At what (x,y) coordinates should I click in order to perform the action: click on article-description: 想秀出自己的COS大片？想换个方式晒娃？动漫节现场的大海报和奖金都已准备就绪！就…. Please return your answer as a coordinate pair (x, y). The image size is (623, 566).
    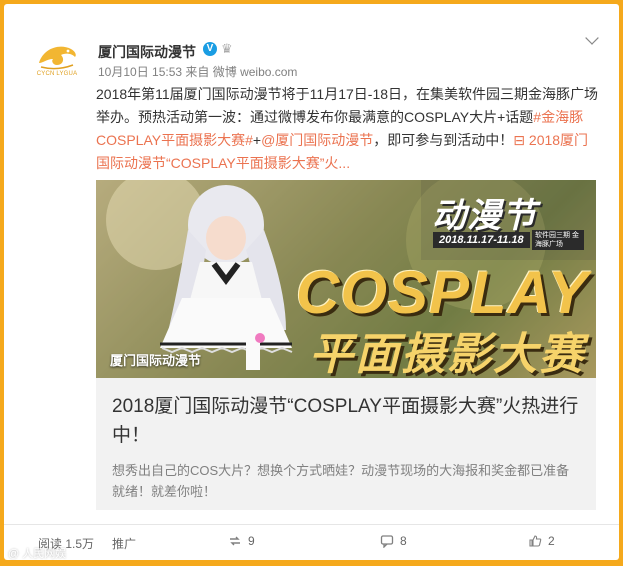
    Looking at the image, I should click on (341, 481).